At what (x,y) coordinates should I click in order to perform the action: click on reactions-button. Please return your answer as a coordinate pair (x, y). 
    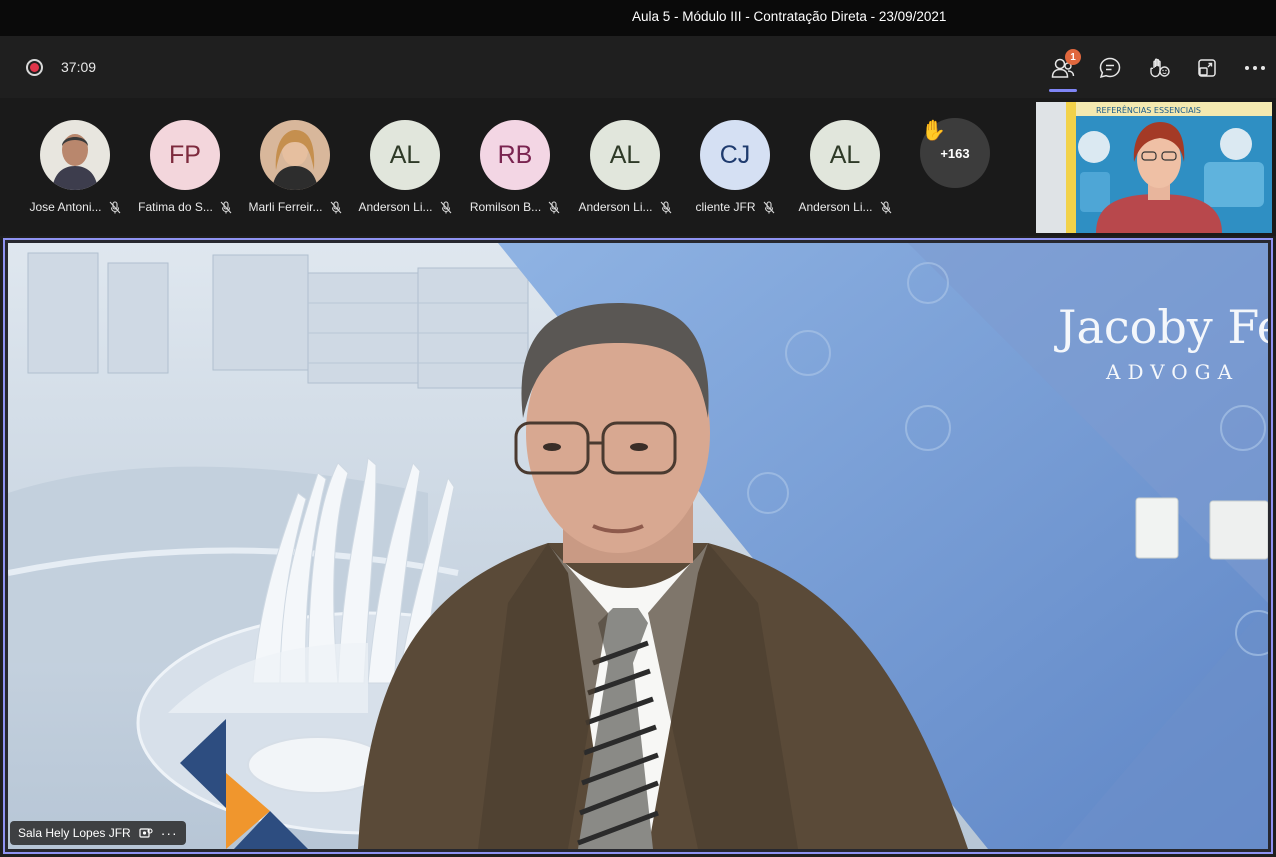
    Looking at the image, I should click on (1159, 68).